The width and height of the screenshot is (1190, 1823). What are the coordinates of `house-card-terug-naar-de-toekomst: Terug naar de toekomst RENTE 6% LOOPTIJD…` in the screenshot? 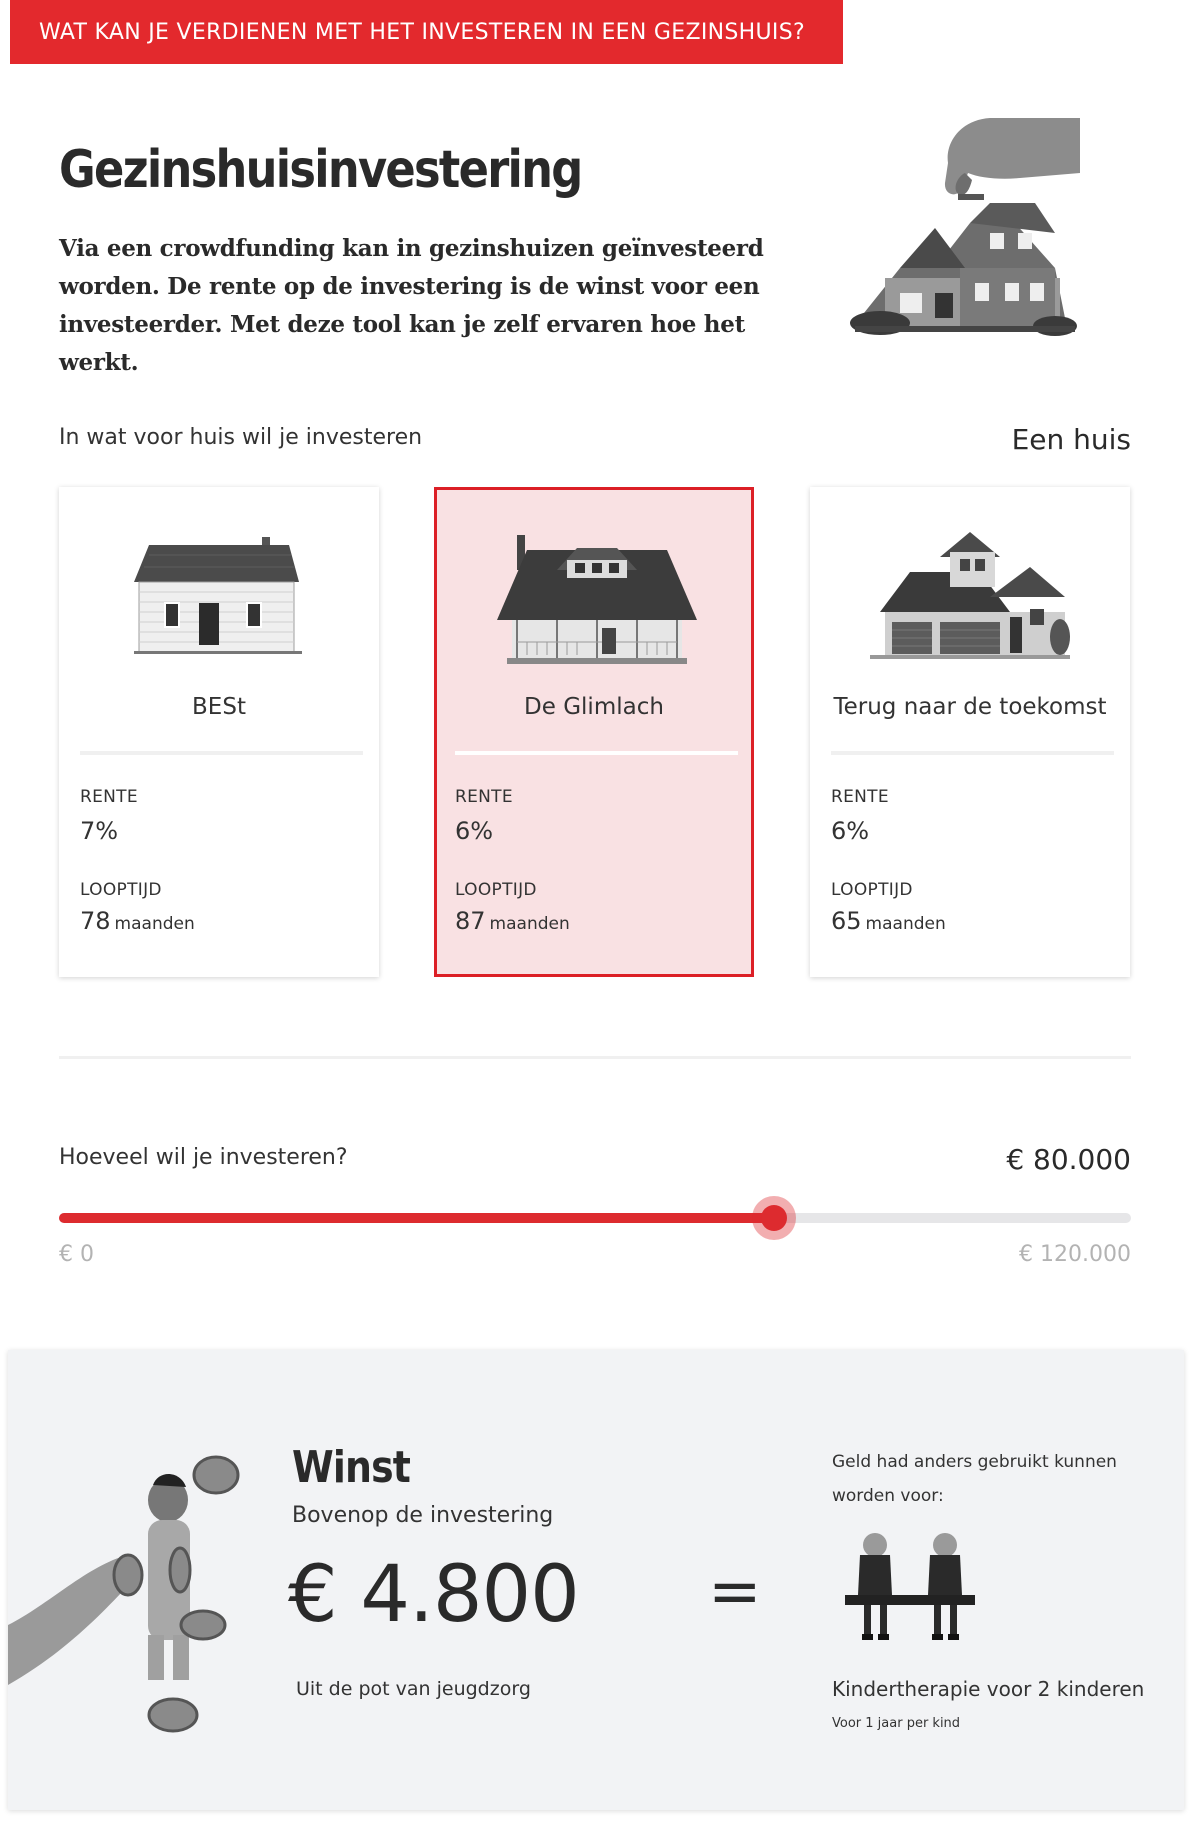 It's located at (970, 732).